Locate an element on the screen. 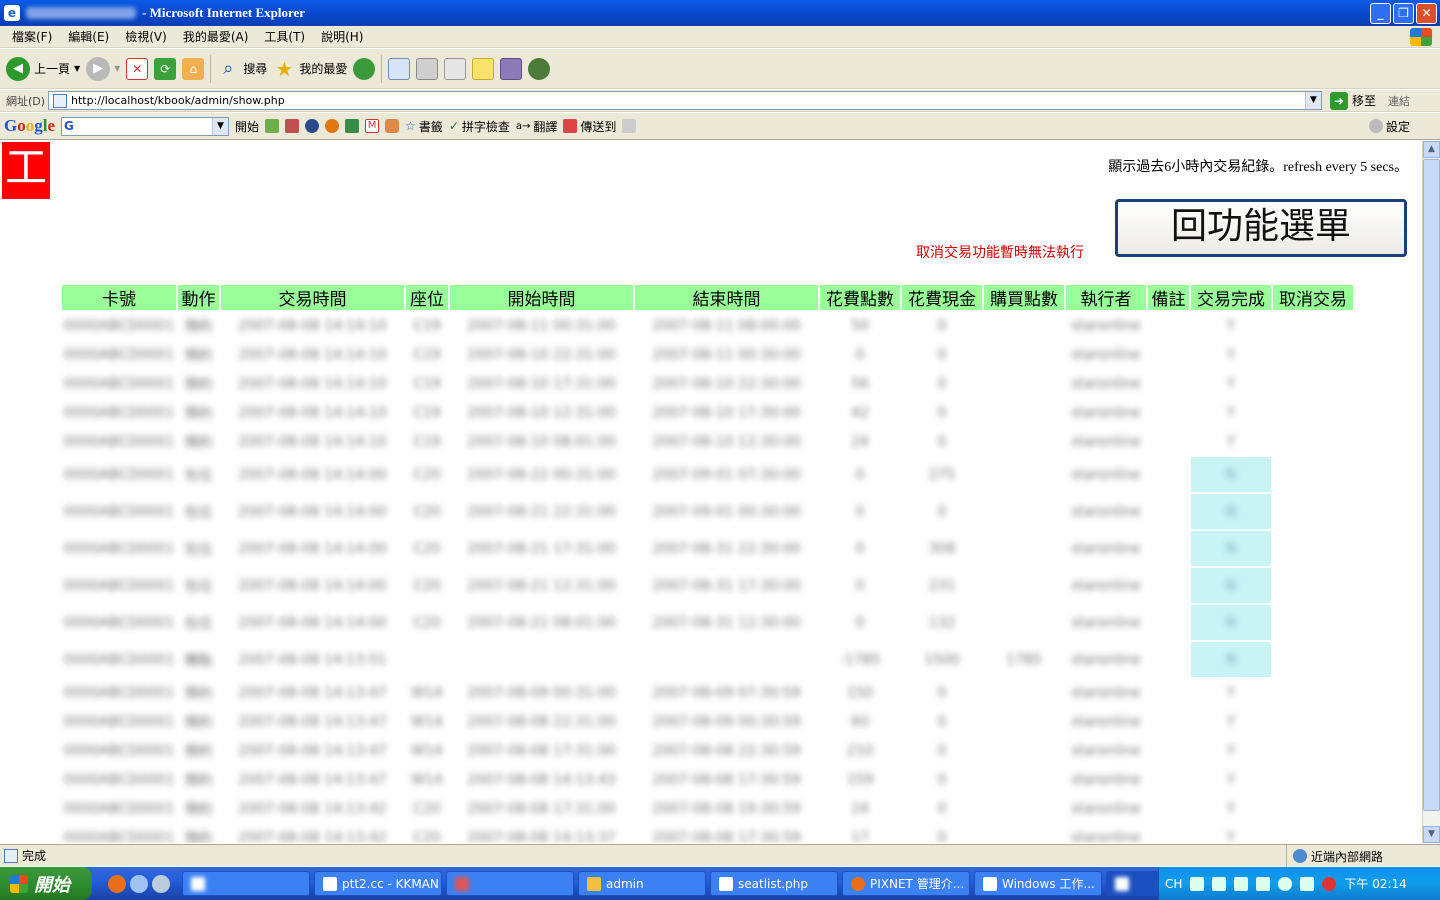  address-field: ▼ is located at coordinates (685, 100).